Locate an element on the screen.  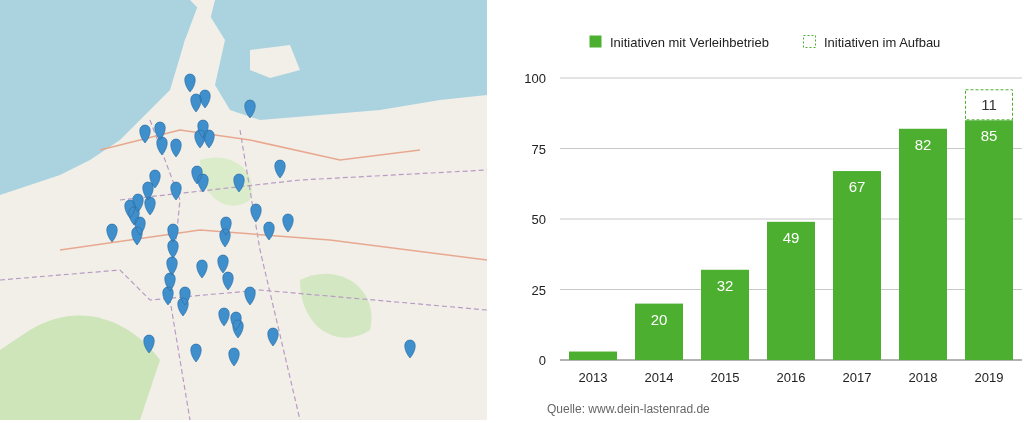
axis-label: 50 is located at coordinates (538, 219).